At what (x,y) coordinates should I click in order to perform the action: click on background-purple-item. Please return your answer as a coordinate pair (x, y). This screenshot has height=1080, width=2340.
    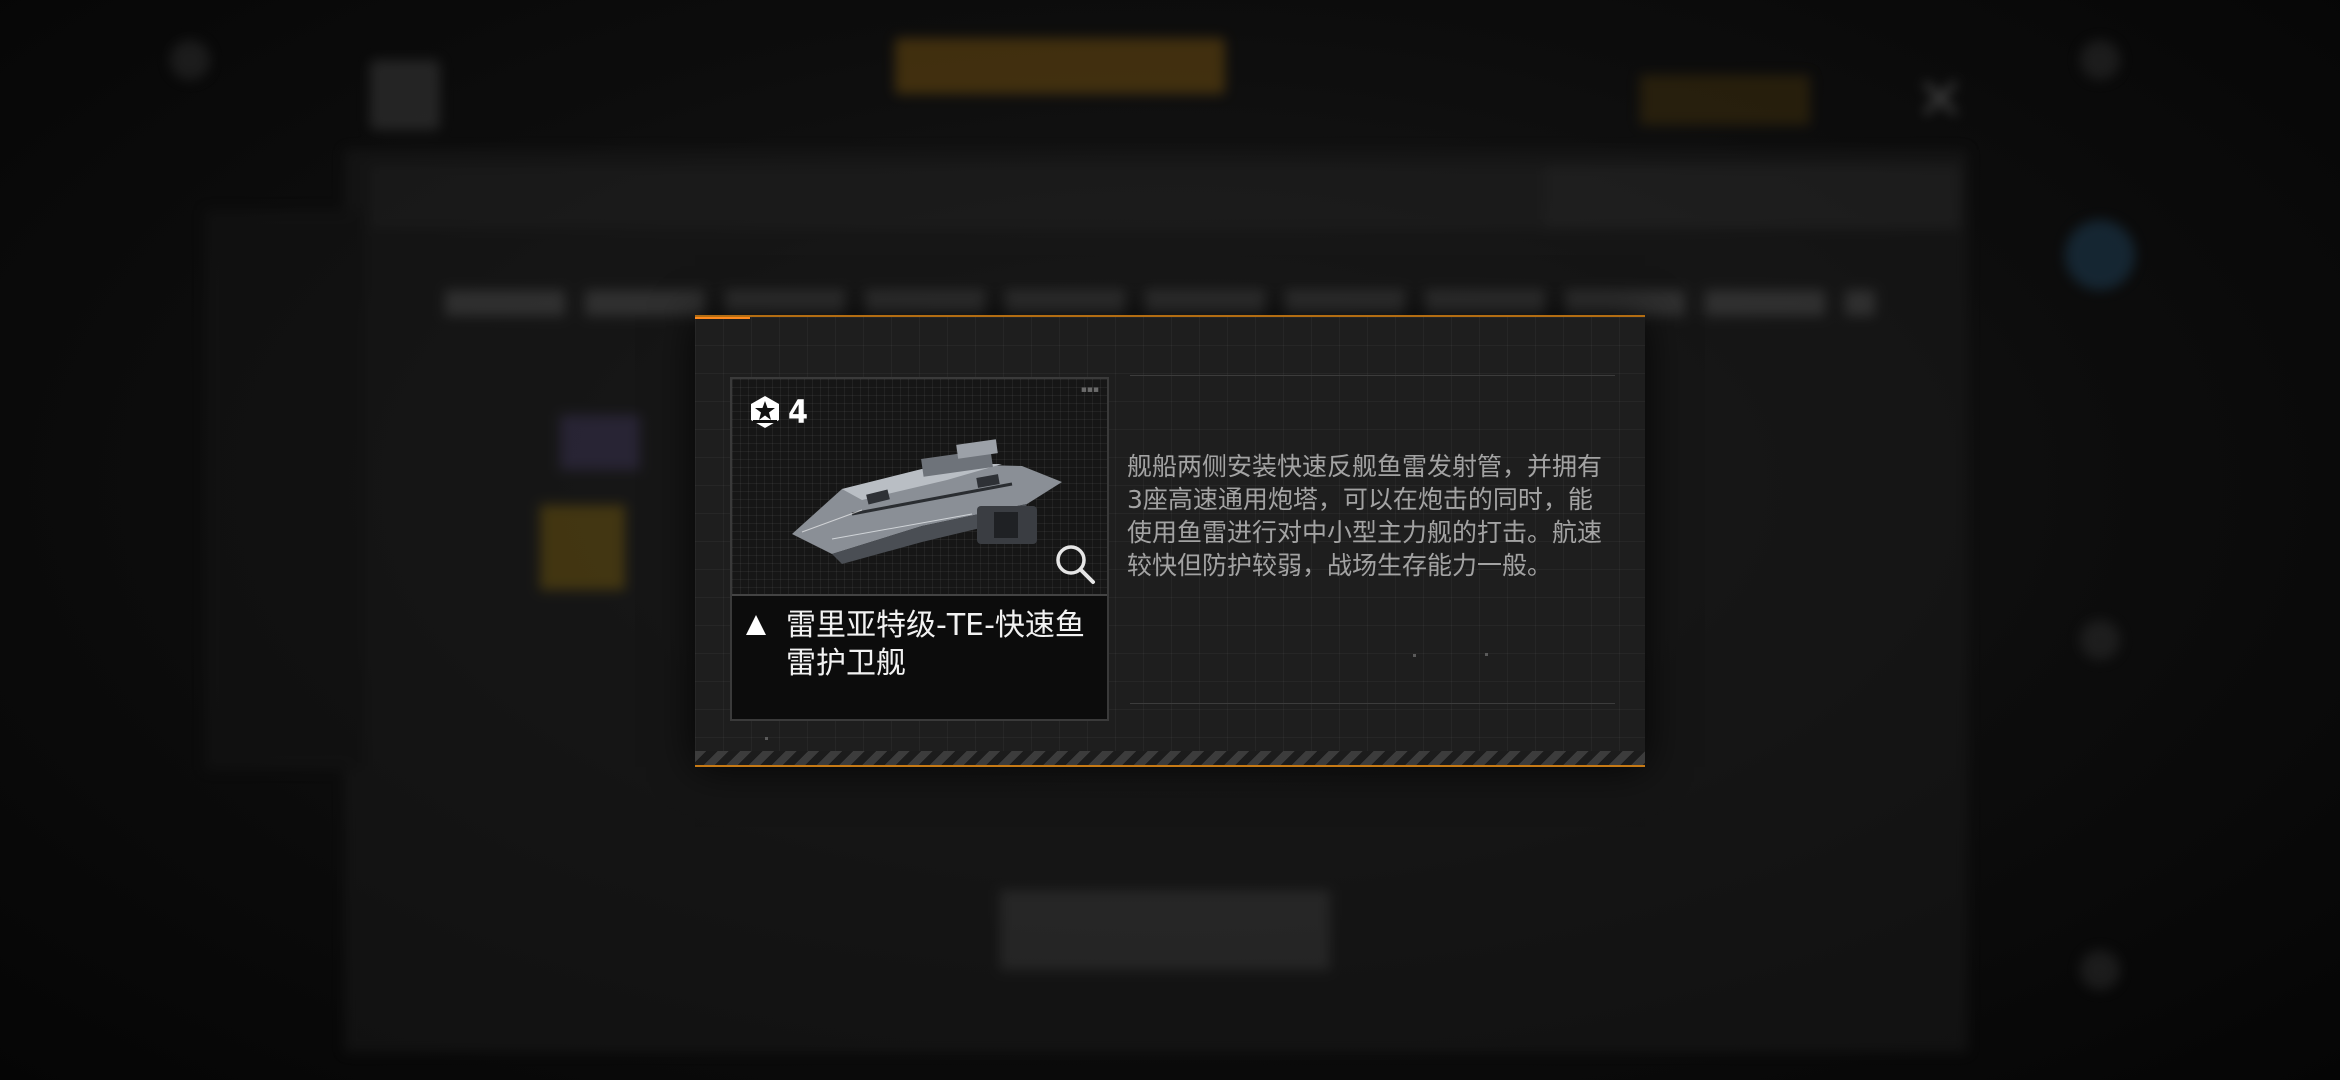
    Looking at the image, I should click on (600, 442).